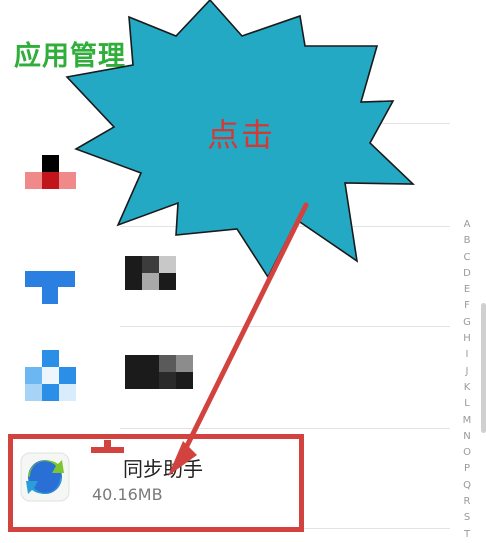  I want to click on arrow-tail-mark, so click(107, 444).